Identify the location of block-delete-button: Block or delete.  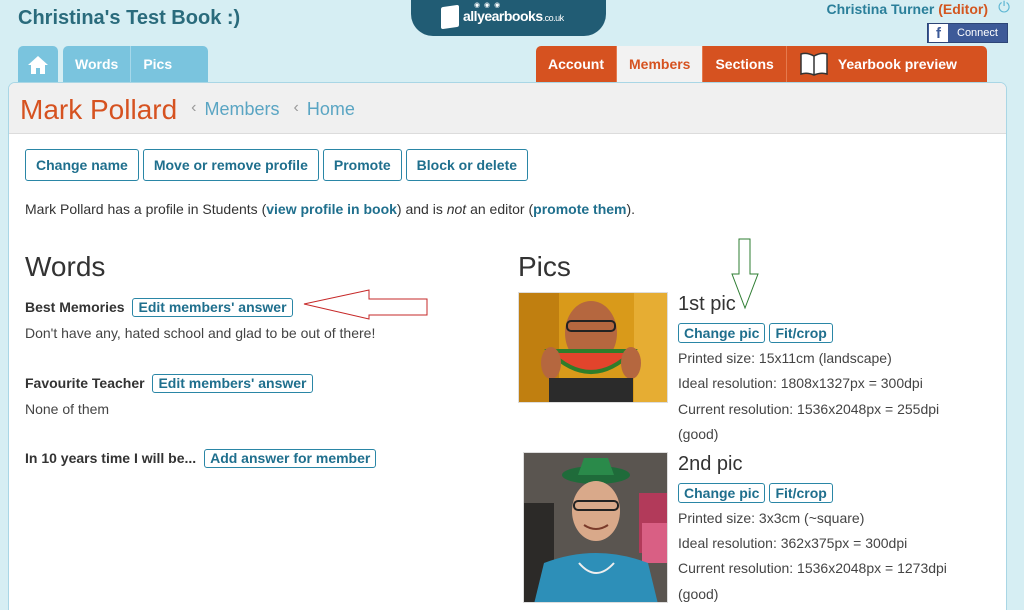
(467, 165).